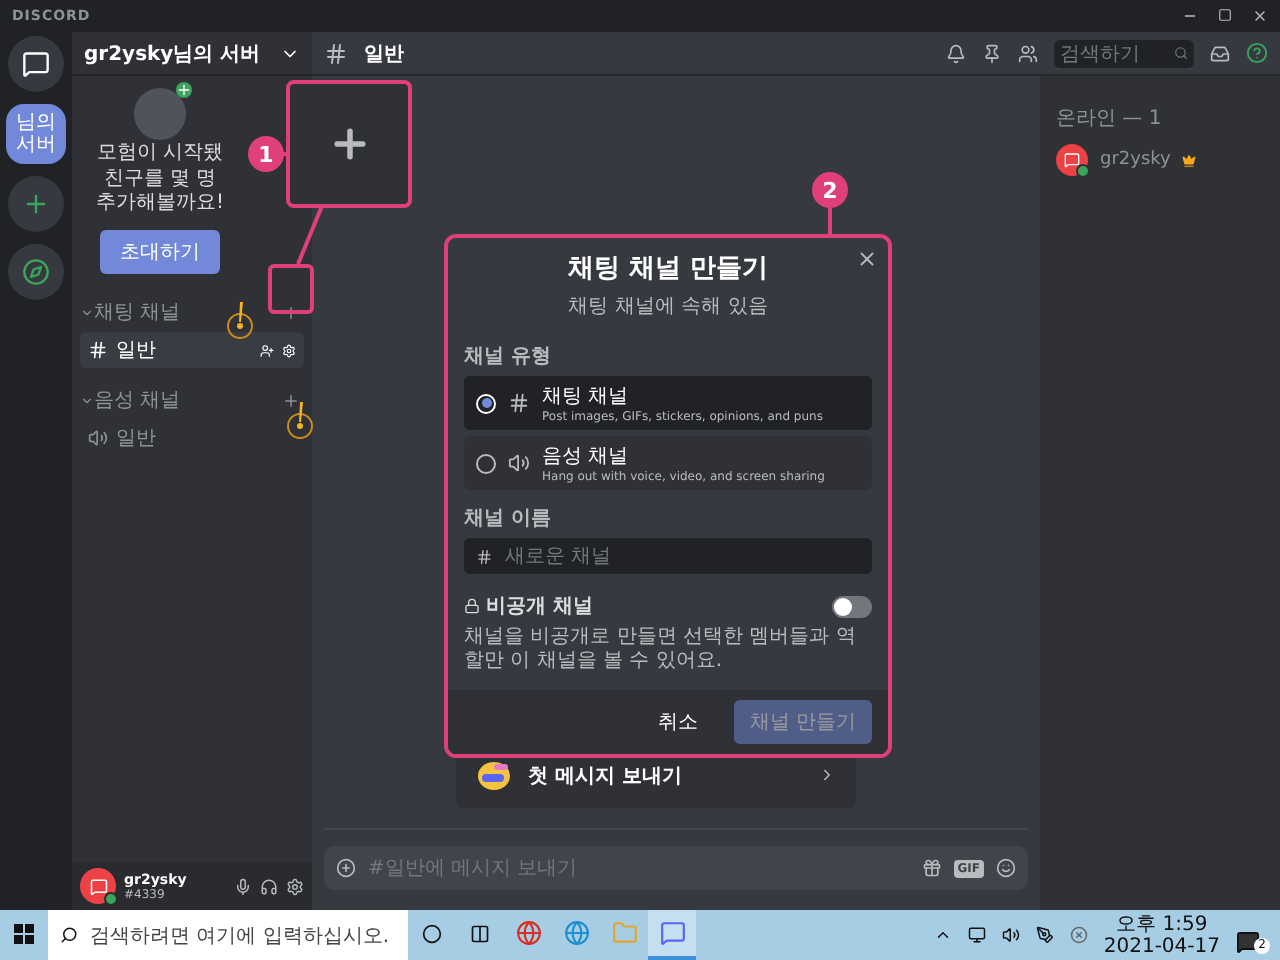 Image resolution: width=1280 pixels, height=960 pixels. What do you see at coordinates (1225, 15) in the screenshot?
I see `maximize-icon` at bounding box center [1225, 15].